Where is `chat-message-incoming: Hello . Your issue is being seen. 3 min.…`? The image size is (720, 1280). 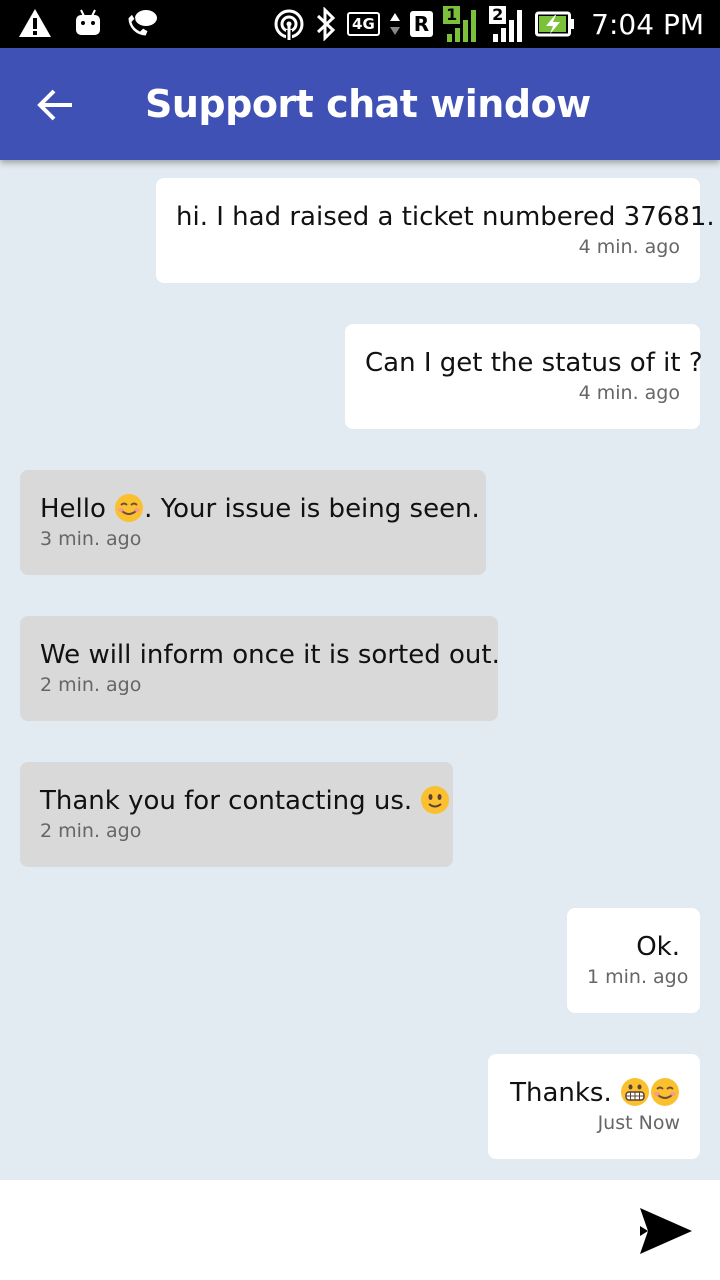
chat-message-incoming: Hello . Your issue is being seen. 3 min.… is located at coordinates (253, 522).